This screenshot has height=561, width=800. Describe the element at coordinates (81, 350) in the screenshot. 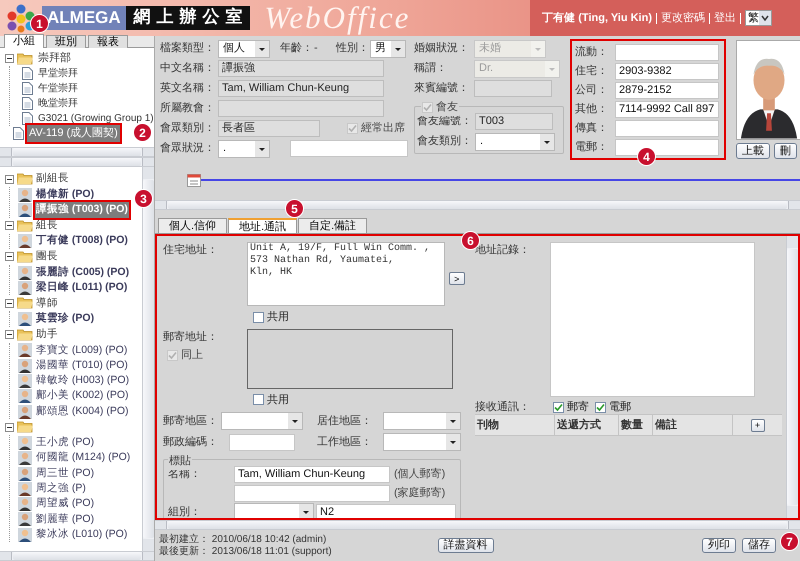

I see `member-item: 李寶文 (L009) (PO)` at that location.